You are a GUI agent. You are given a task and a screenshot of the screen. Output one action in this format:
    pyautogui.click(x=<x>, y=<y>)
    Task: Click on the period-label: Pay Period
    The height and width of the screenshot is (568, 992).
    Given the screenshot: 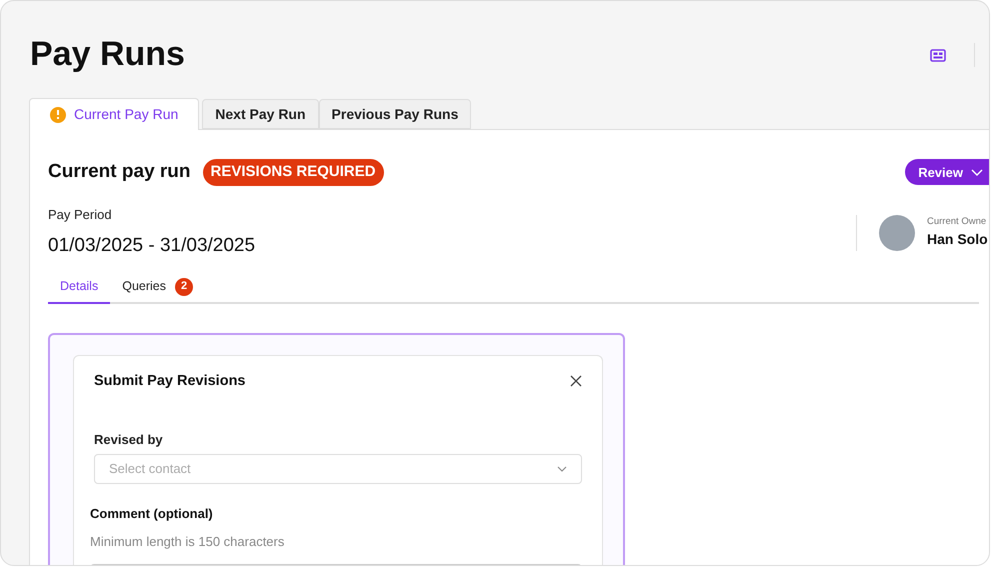 What is the action you would take?
    pyautogui.click(x=80, y=215)
    